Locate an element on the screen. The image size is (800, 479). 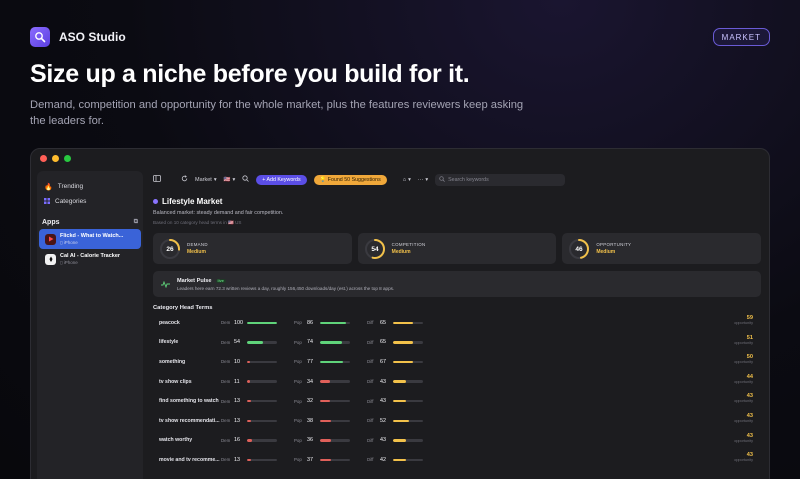
minimize-window-button is located at coordinates (55, 158).